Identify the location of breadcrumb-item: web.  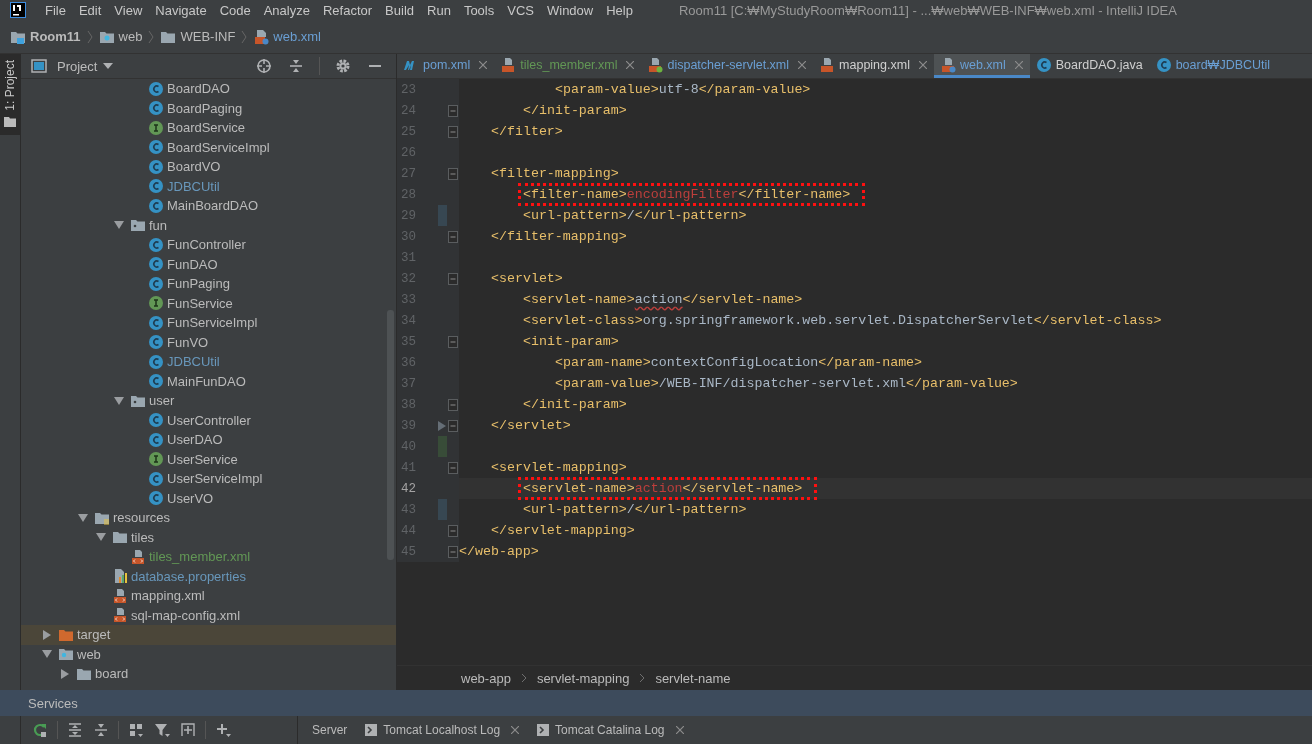
(120, 36).